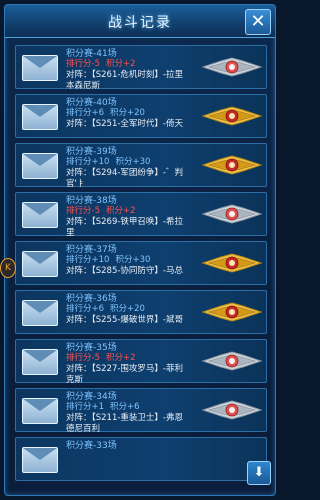  Describe the element at coordinates (259, 473) in the screenshot. I see `scroll-down-button` at that location.